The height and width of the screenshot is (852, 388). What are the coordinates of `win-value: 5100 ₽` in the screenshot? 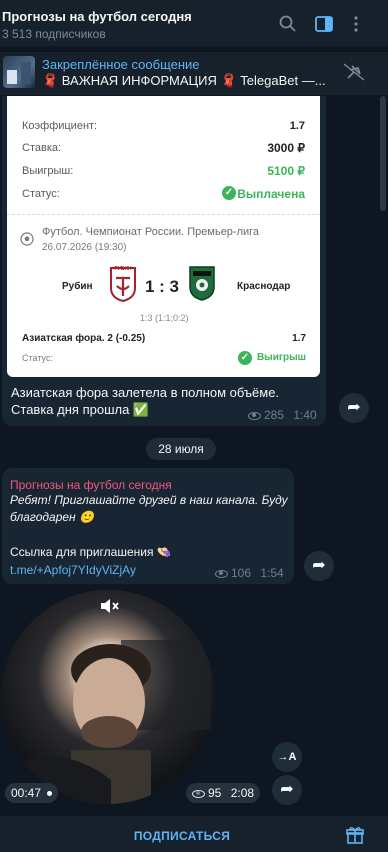 It's located at (286, 171).